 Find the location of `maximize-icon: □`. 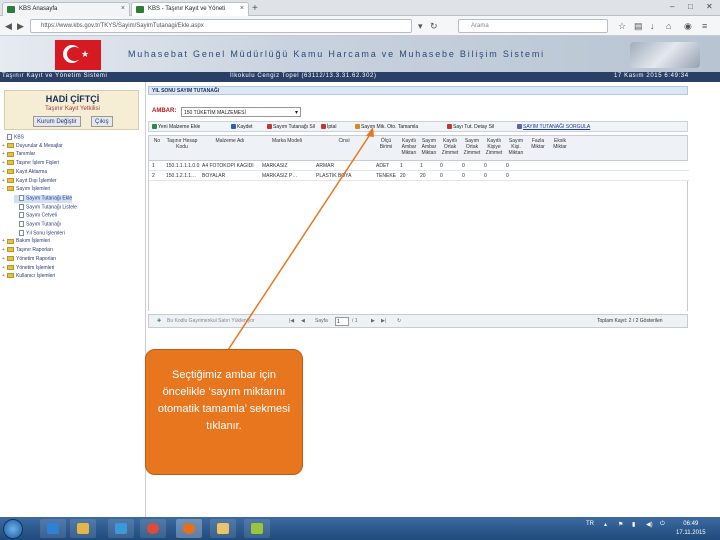

maximize-icon: □ is located at coordinates (690, 6).